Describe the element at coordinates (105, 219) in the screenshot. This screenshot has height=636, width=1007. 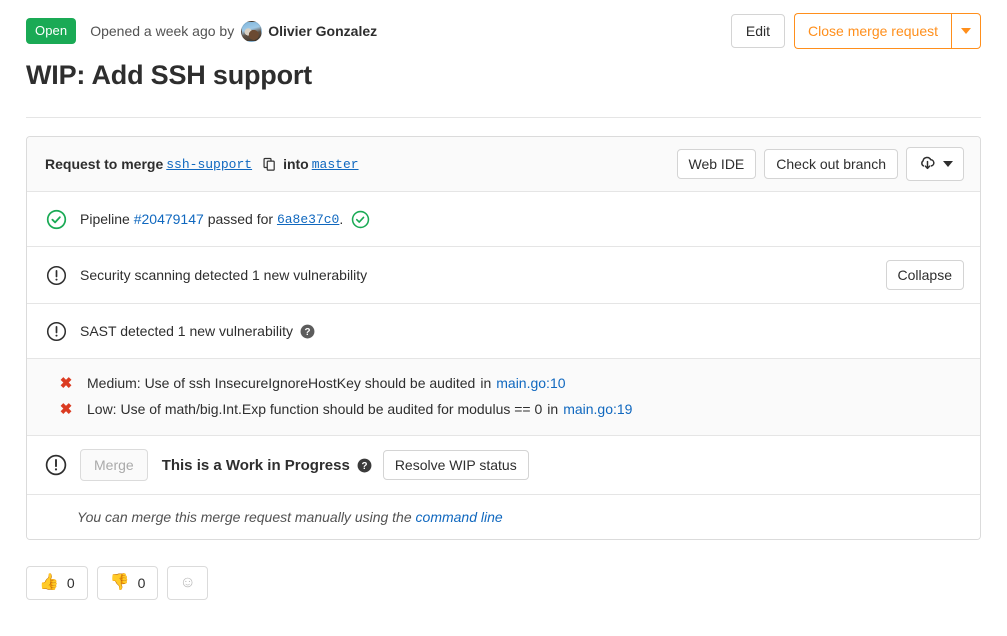
I see `pipeline-label: Pipeline` at that location.